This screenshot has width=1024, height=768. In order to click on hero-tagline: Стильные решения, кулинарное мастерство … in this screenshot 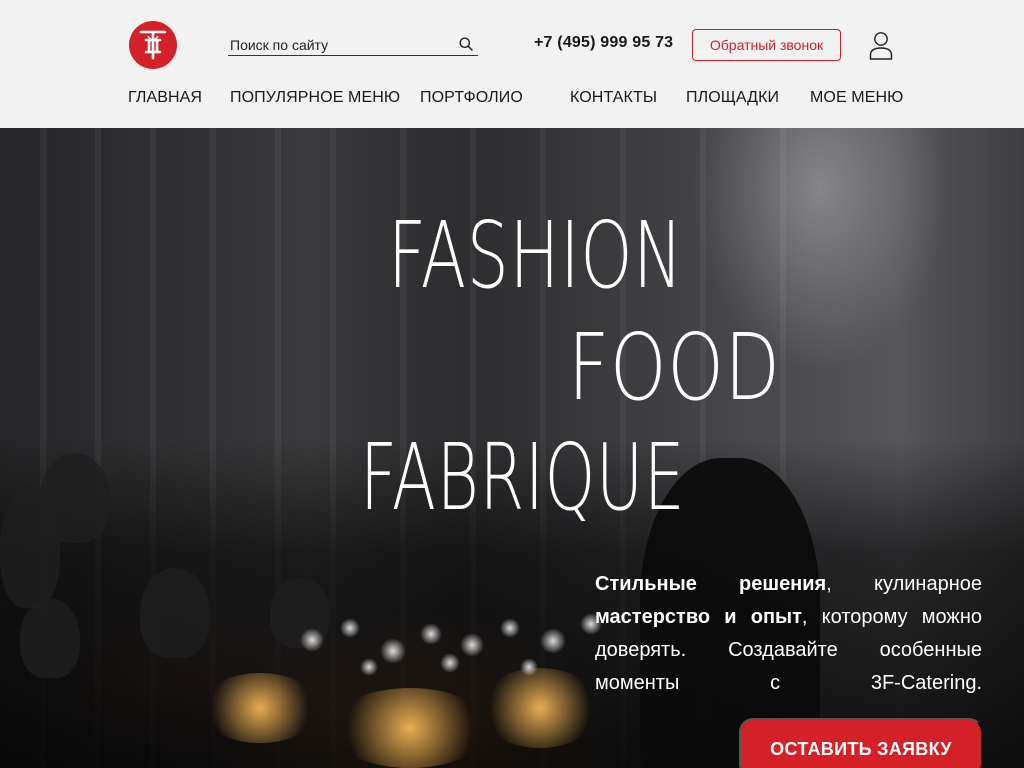, I will do `click(788, 634)`.